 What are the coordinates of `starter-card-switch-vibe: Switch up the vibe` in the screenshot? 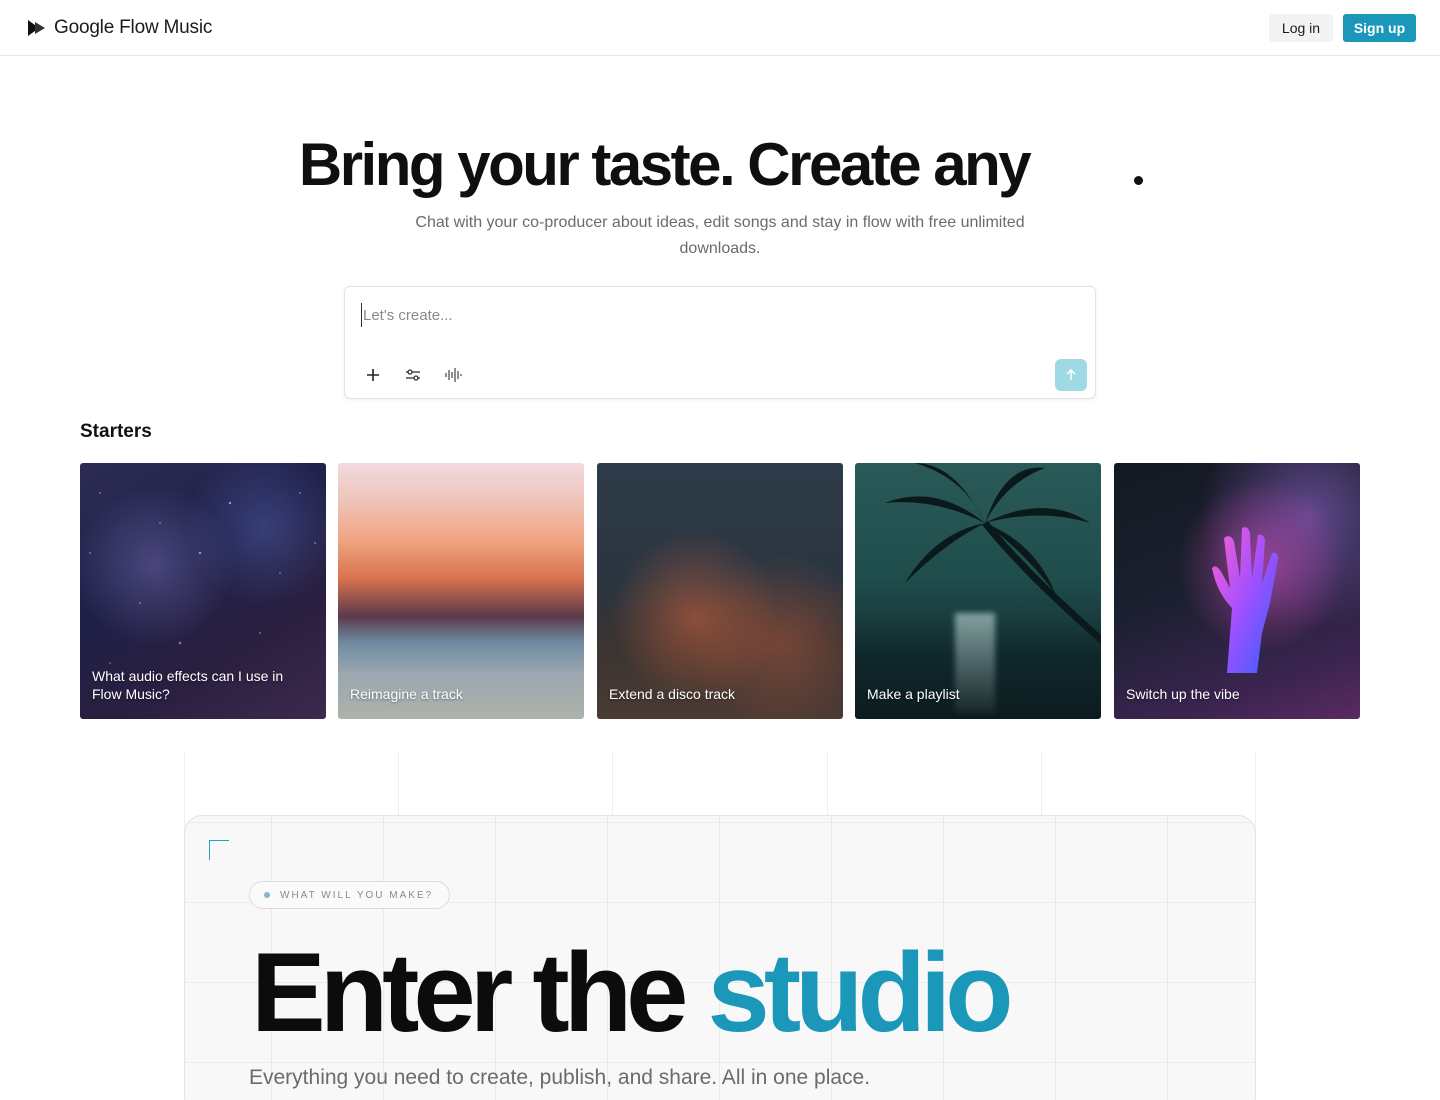 It's located at (1237, 591).